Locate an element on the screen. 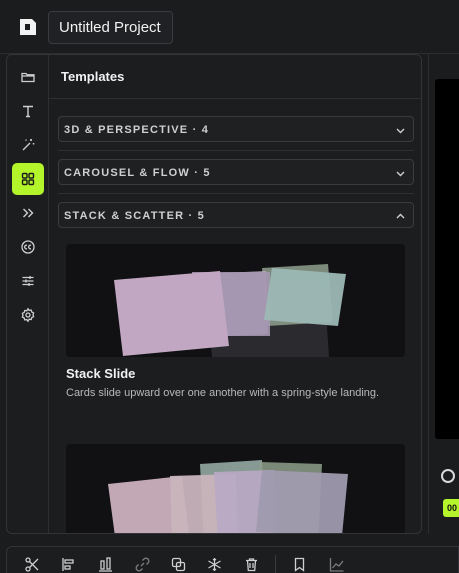  template-thumbnail-stack-slide is located at coordinates (235, 300).